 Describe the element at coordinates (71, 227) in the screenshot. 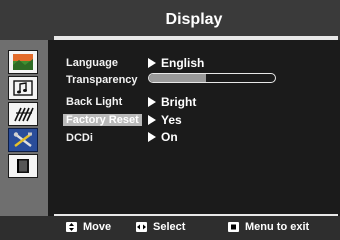

I see `move-key-icon` at that location.